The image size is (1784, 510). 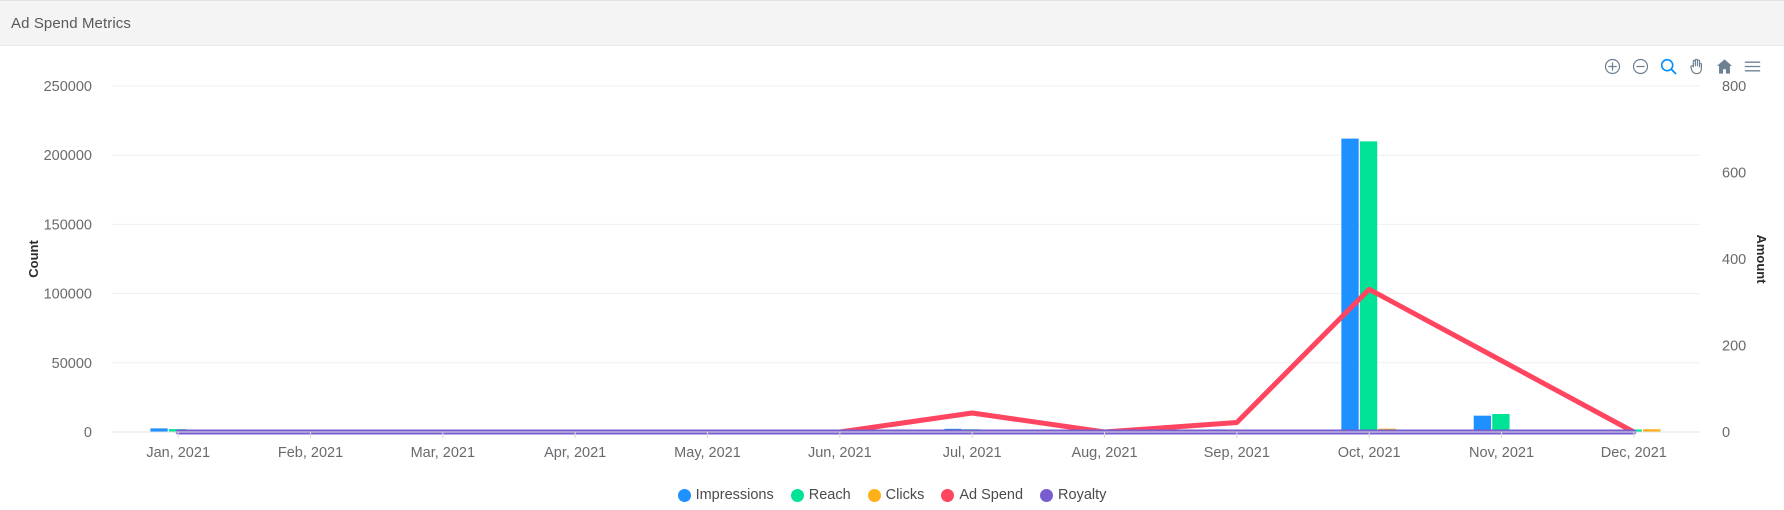 I want to click on y-axis-title: Count, so click(x=33, y=259).